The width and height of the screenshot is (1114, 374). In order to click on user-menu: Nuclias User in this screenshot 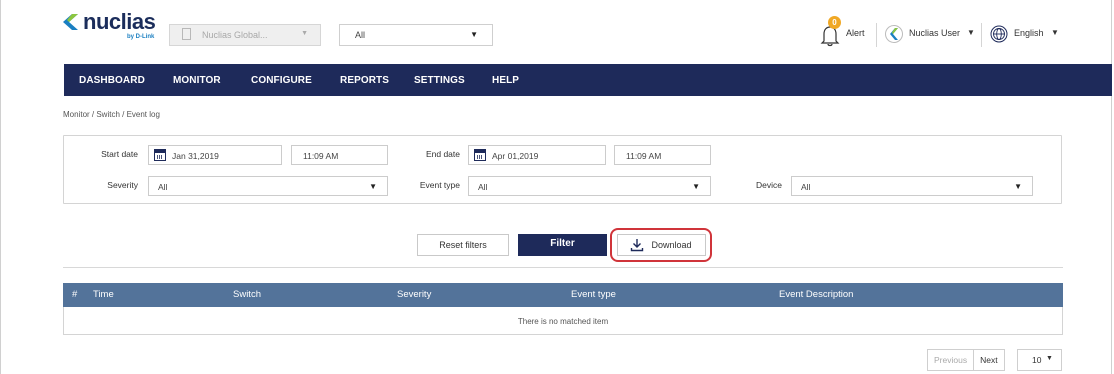, I will do `click(934, 33)`.